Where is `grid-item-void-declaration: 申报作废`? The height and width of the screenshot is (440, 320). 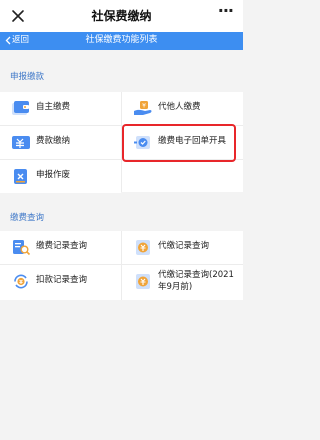 grid-item-void-declaration: 申报作废 is located at coordinates (60, 176).